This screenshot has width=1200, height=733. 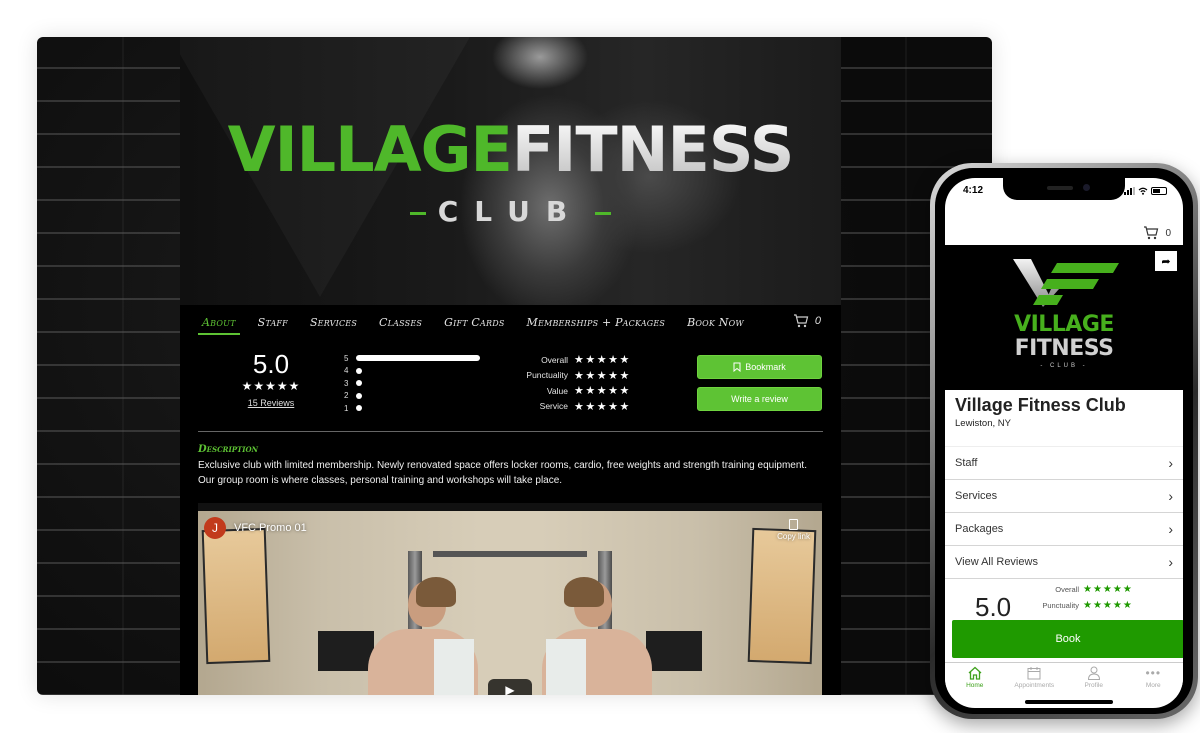 What do you see at coordinates (1166, 261) in the screenshot?
I see `share-button: ➦` at bounding box center [1166, 261].